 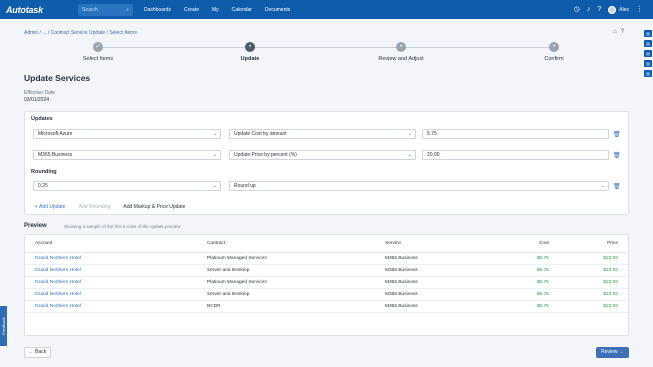 I want to click on update-action-select-1: Update Cost by amount ⌄, so click(x=322, y=134).